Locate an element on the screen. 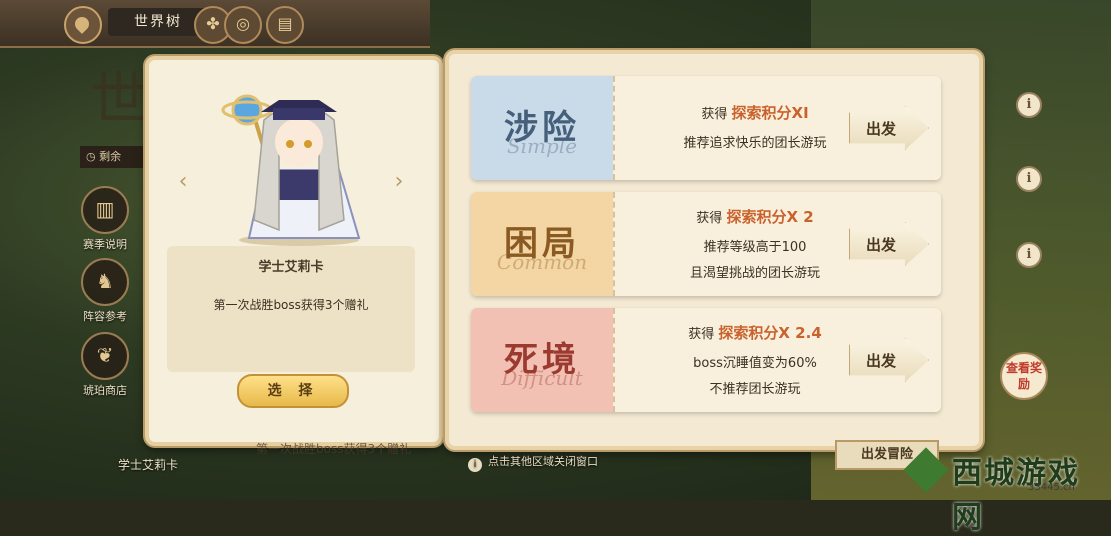  sidebar-item-label: 琥珀商店 is located at coordinates (105, 390).